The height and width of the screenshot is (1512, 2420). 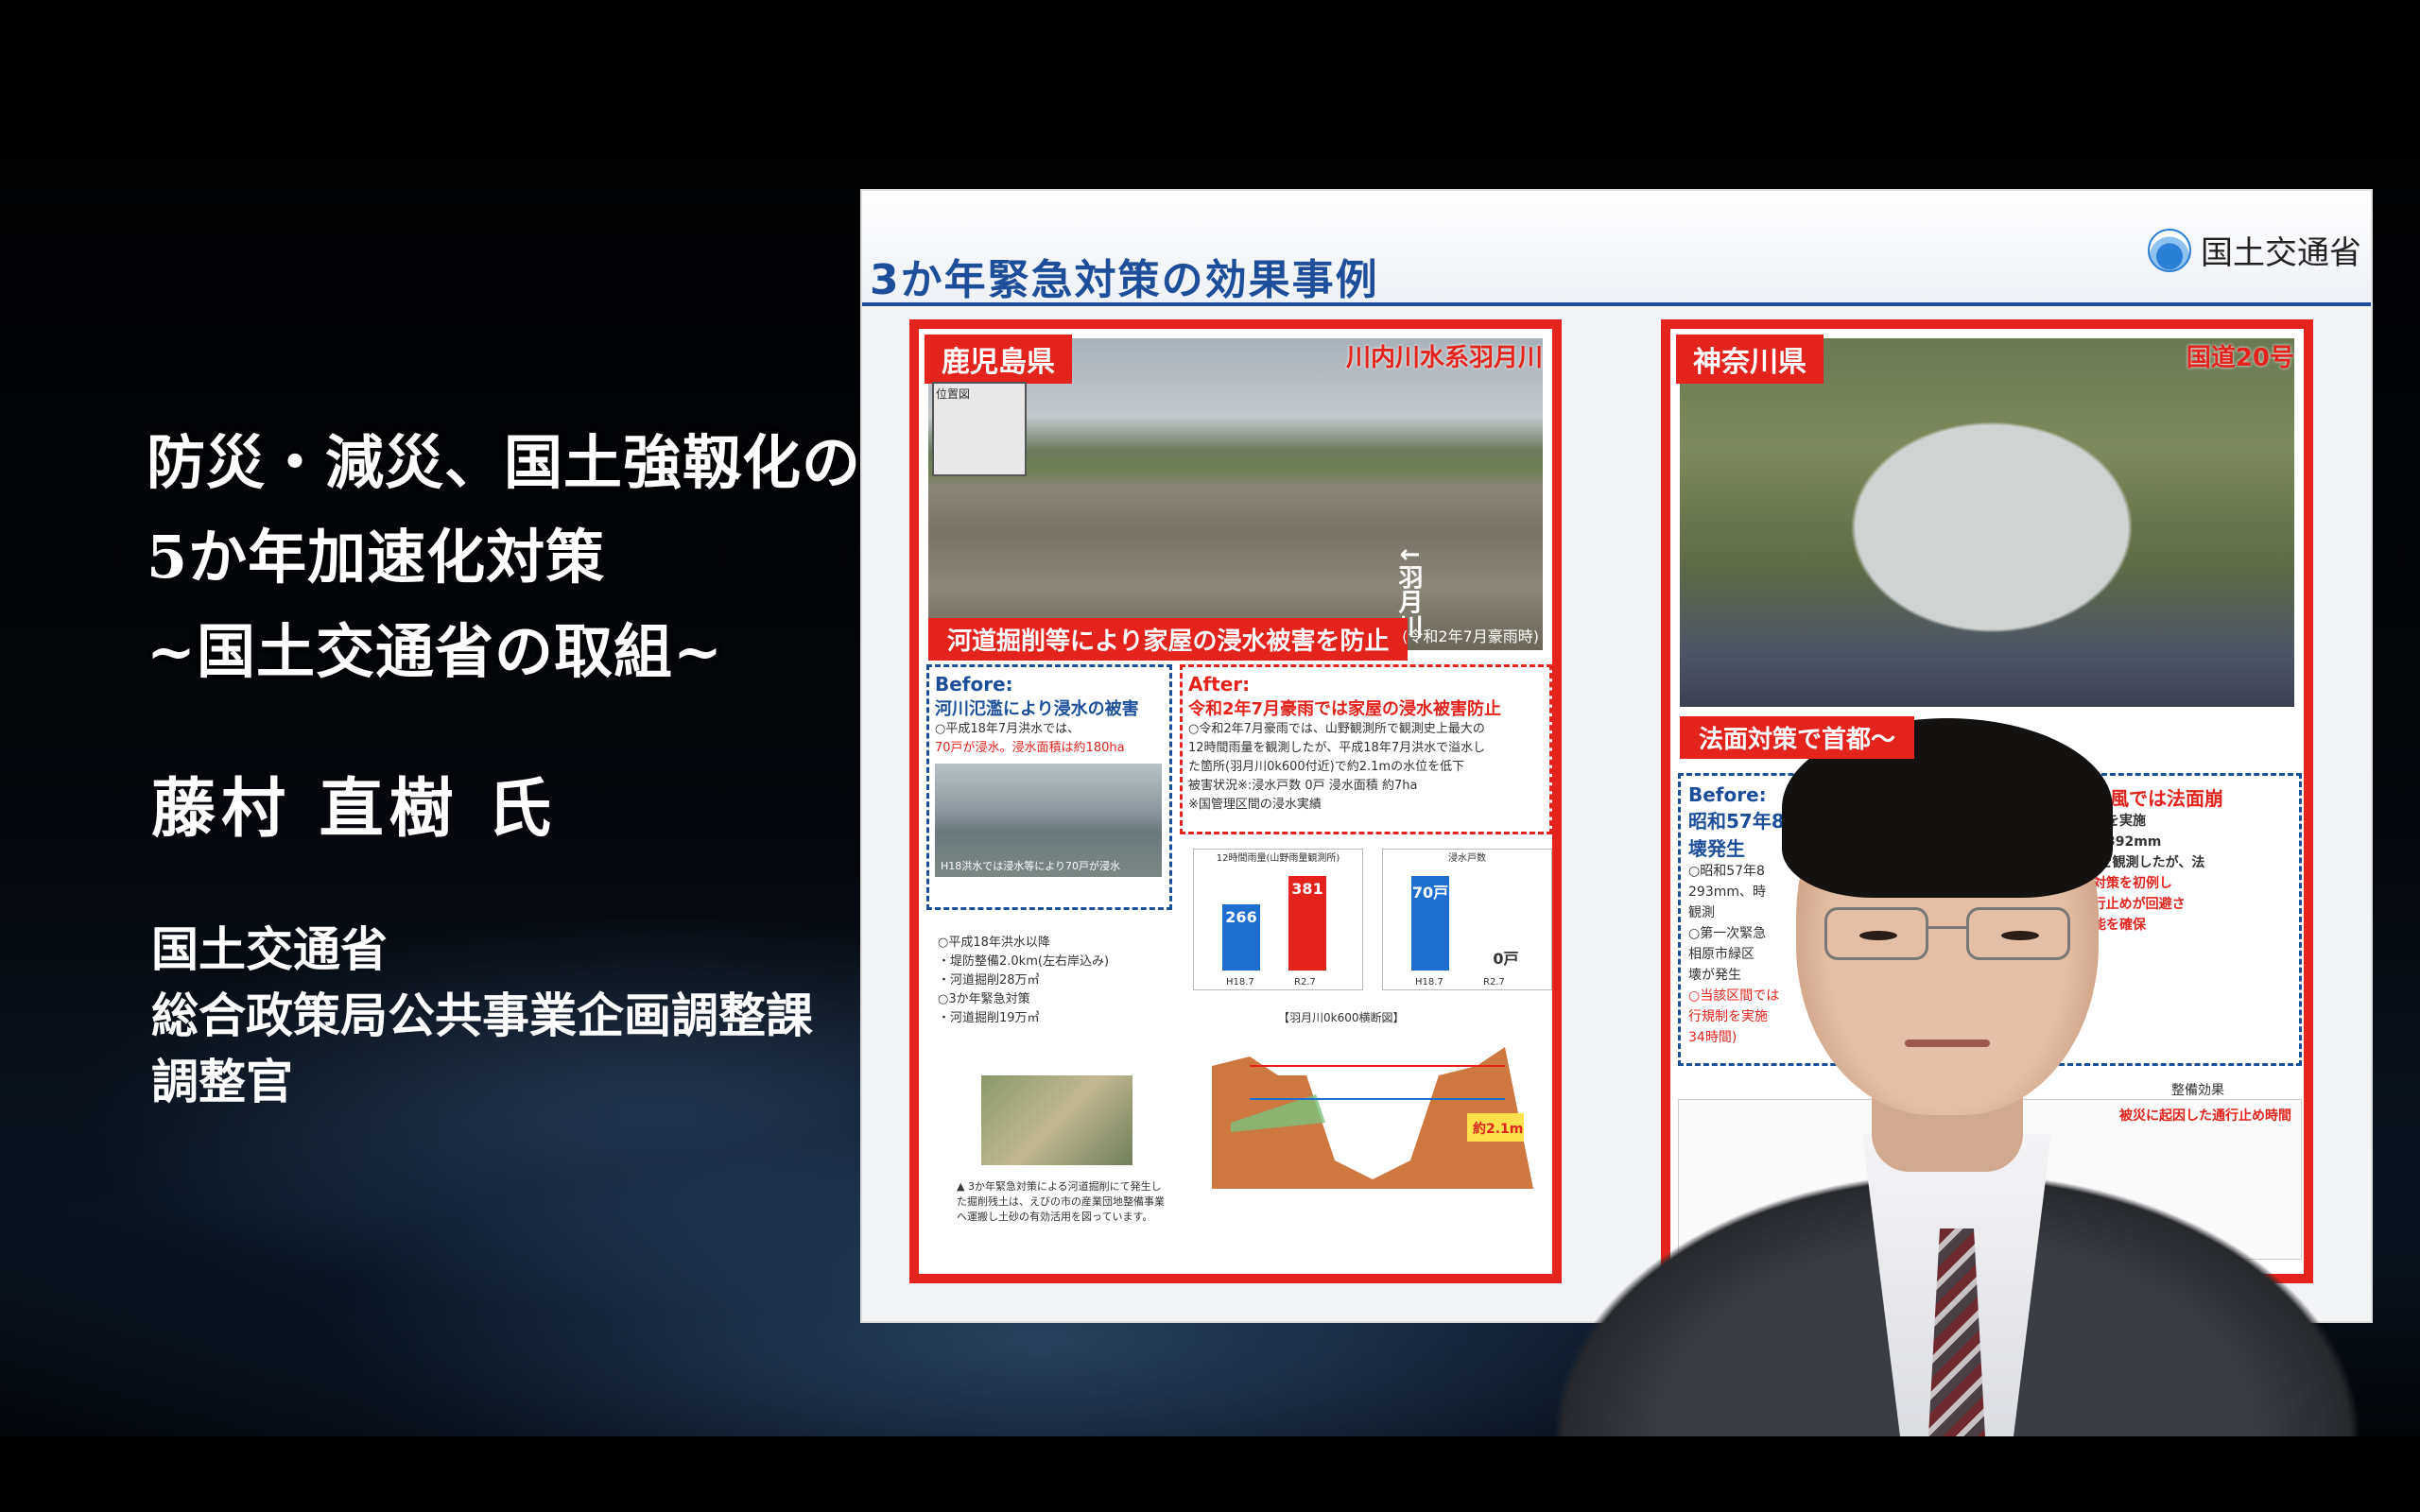 I want to click on cross-section-title: 【羽月川0k600横断図】, so click(x=1341, y=1017).